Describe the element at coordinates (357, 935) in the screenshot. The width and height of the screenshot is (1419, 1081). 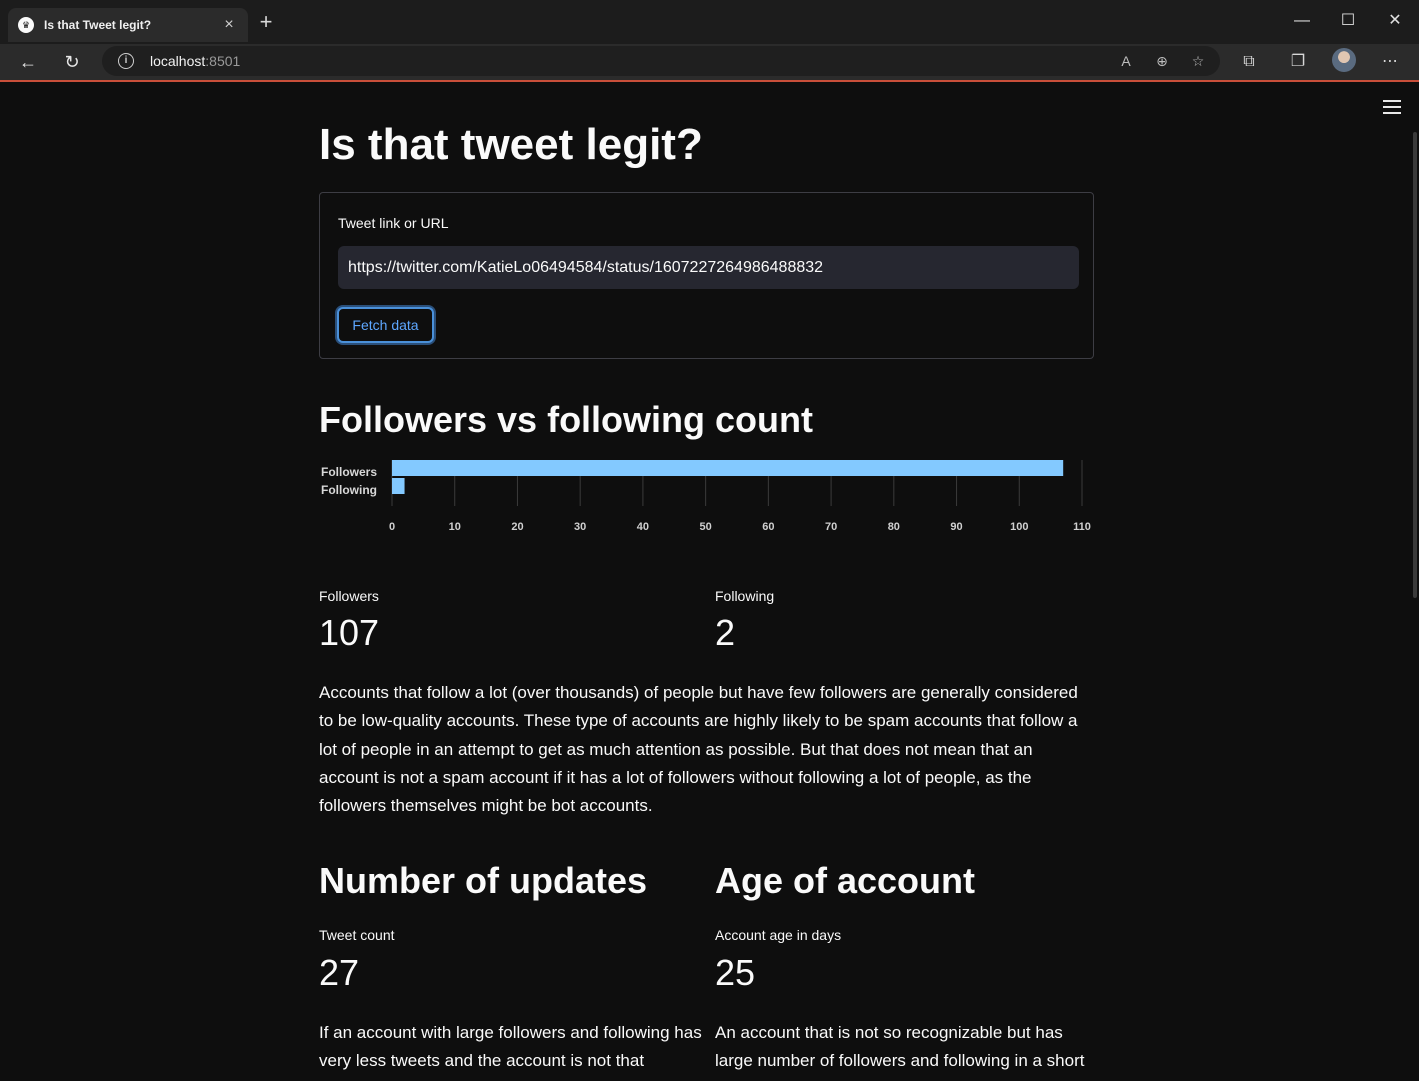
I see `tweet-count-label: Tweet count` at that location.